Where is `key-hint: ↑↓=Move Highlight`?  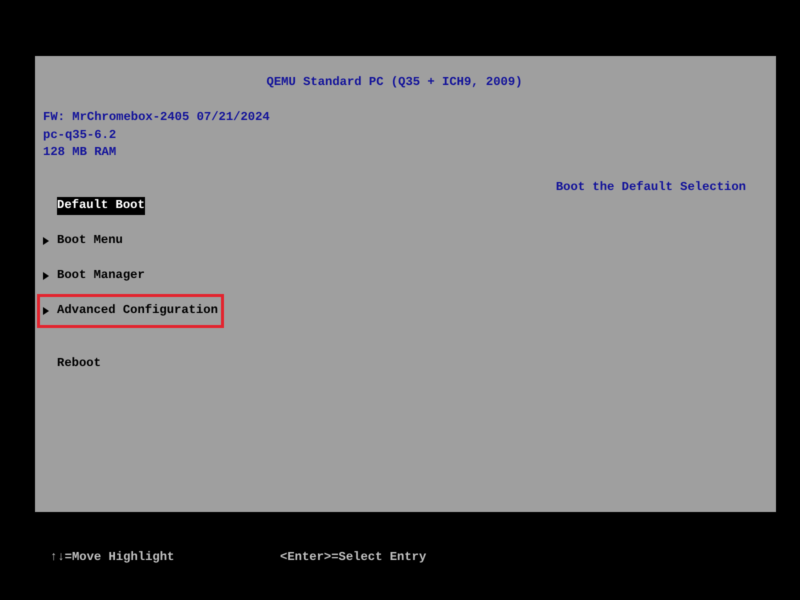
key-hint: ↑↓=Move Highlight is located at coordinates (113, 557).